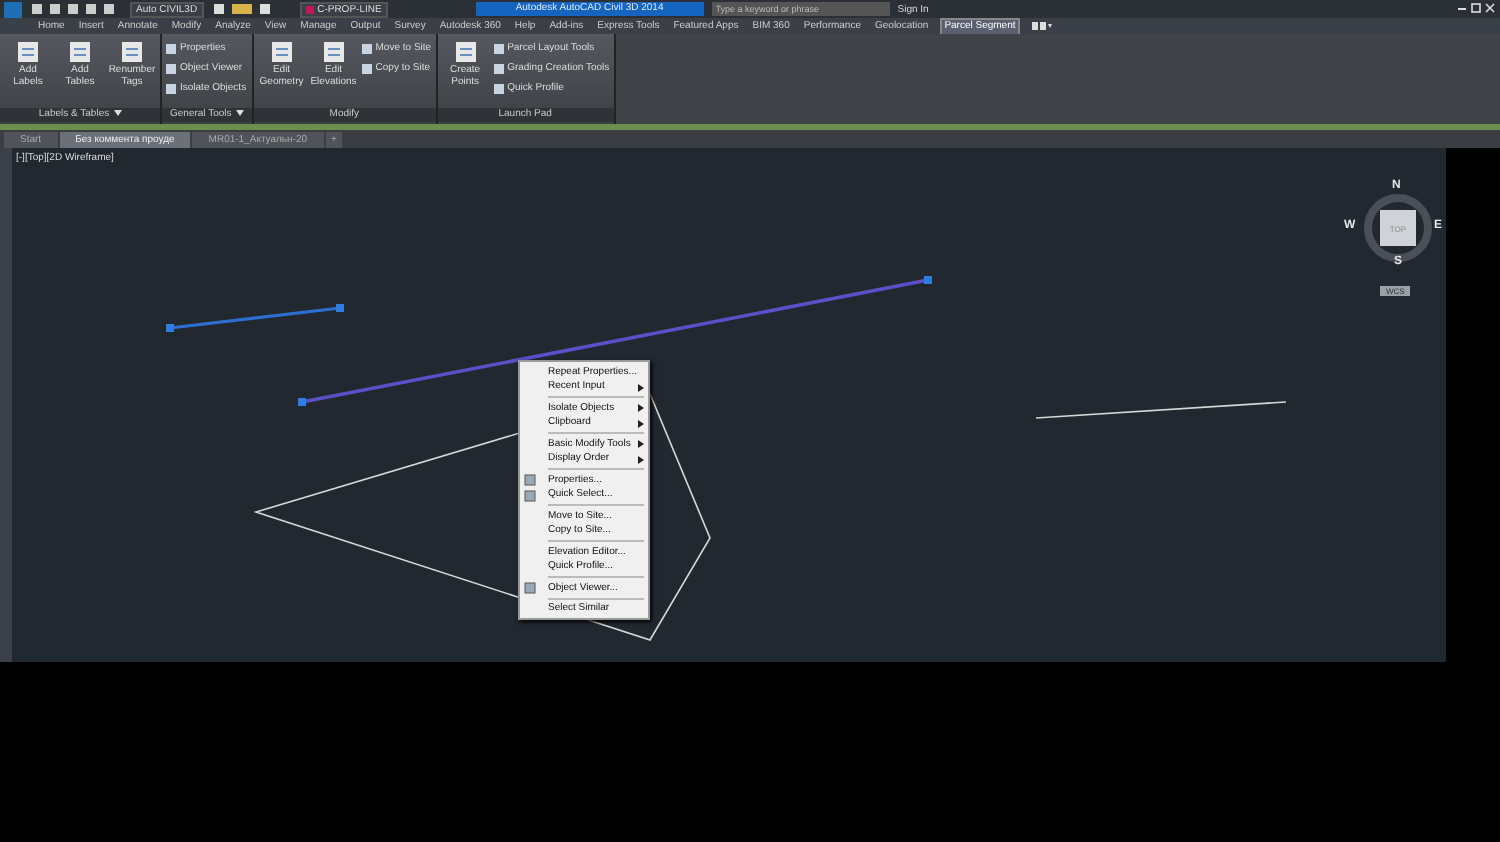 The height and width of the screenshot is (842, 1500). What do you see at coordinates (1041, 26) in the screenshot?
I see `tab-options-icon` at bounding box center [1041, 26].